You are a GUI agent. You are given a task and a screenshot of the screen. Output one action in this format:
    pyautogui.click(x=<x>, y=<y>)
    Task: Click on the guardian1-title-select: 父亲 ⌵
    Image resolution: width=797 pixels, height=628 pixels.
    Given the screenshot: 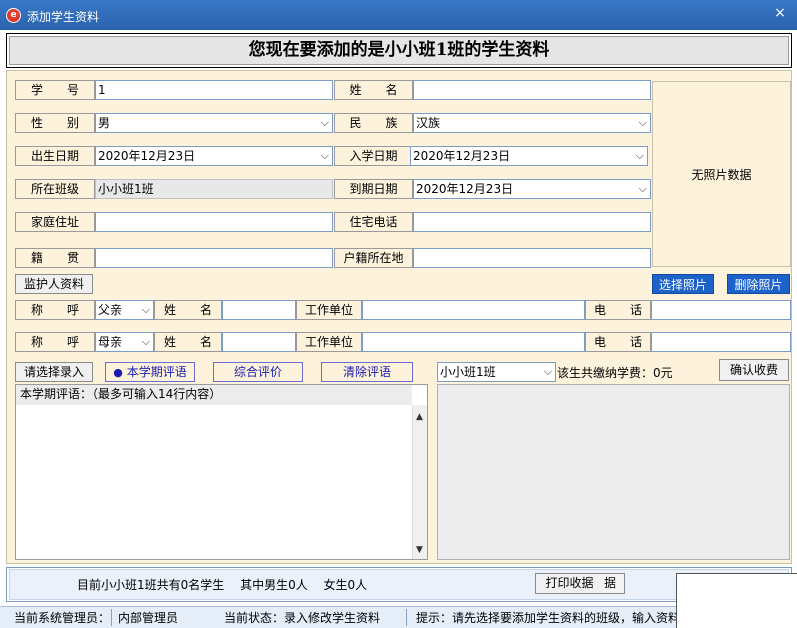 What is the action you would take?
    pyautogui.click(x=124, y=310)
    